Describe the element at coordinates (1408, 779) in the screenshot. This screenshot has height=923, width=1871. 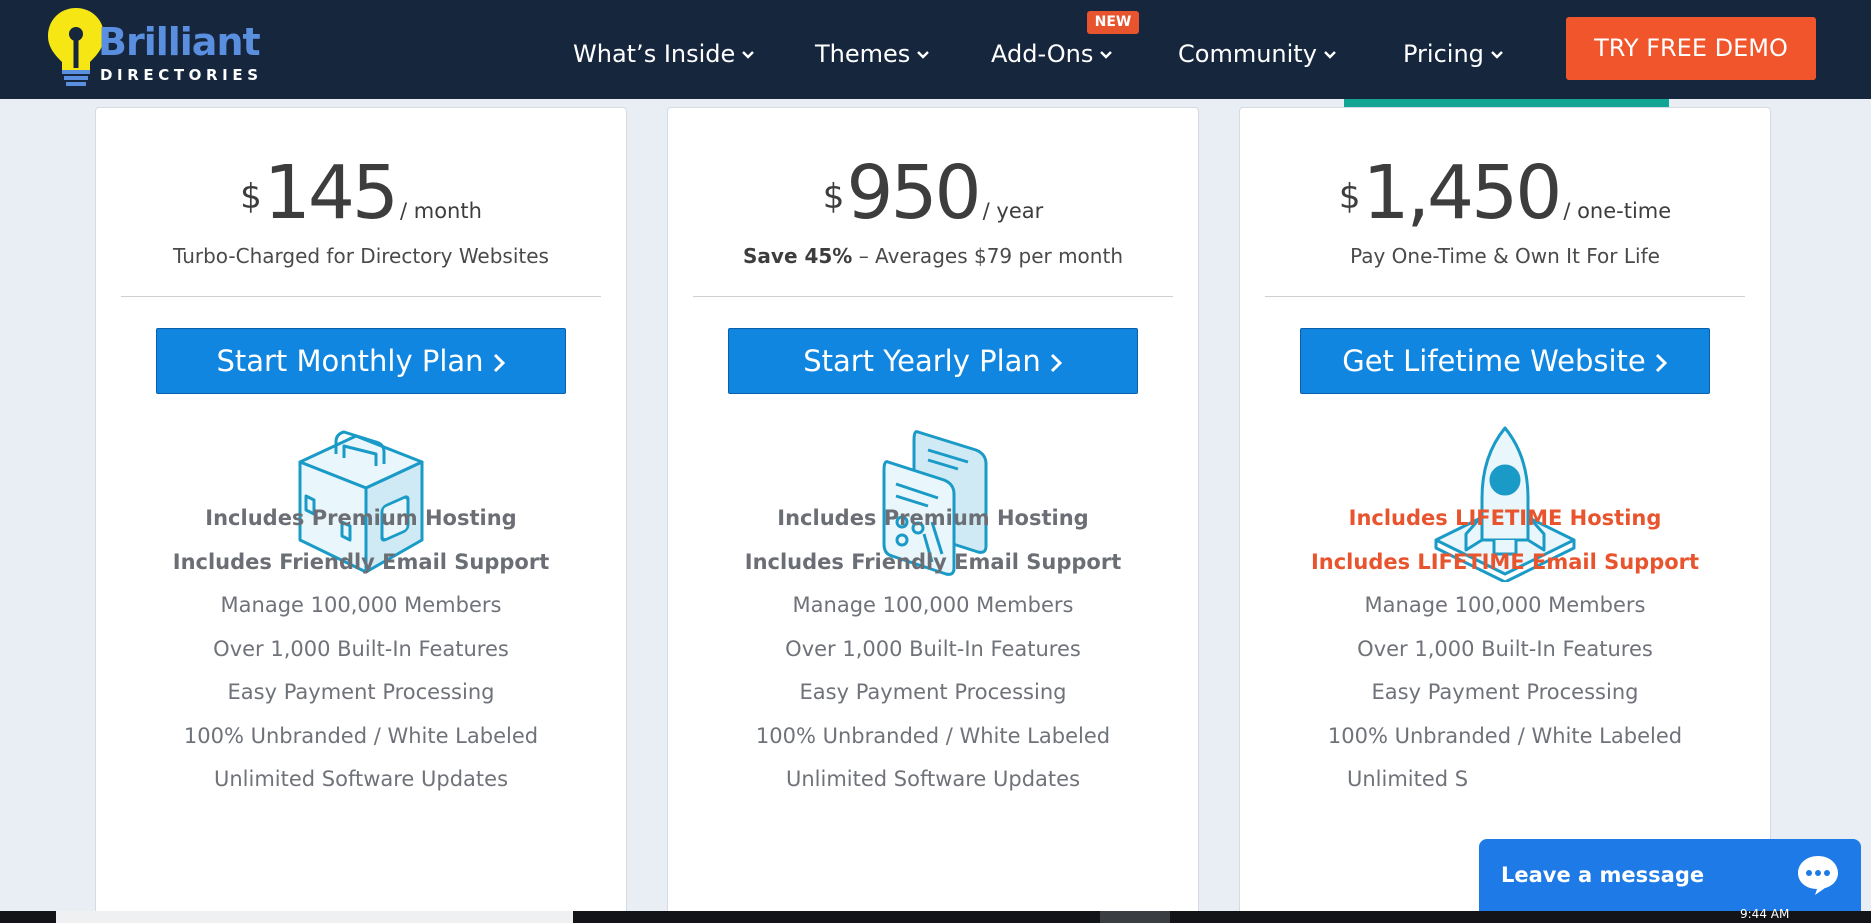
I see `feature-item: Unlimited S` at that location.